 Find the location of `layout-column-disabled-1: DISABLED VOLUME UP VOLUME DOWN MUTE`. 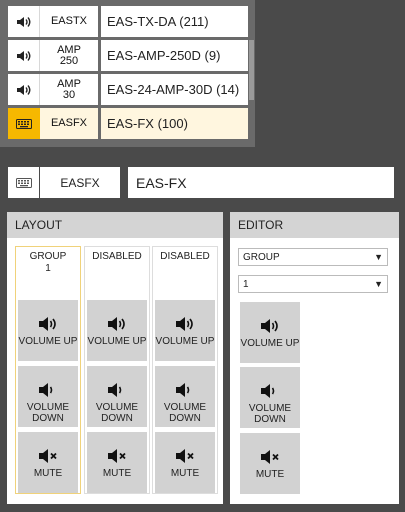

layout-column-disabled-1: DISABLED VOLUME UP VOLUME DOWN MUTE is located at coordinates (117, 370).